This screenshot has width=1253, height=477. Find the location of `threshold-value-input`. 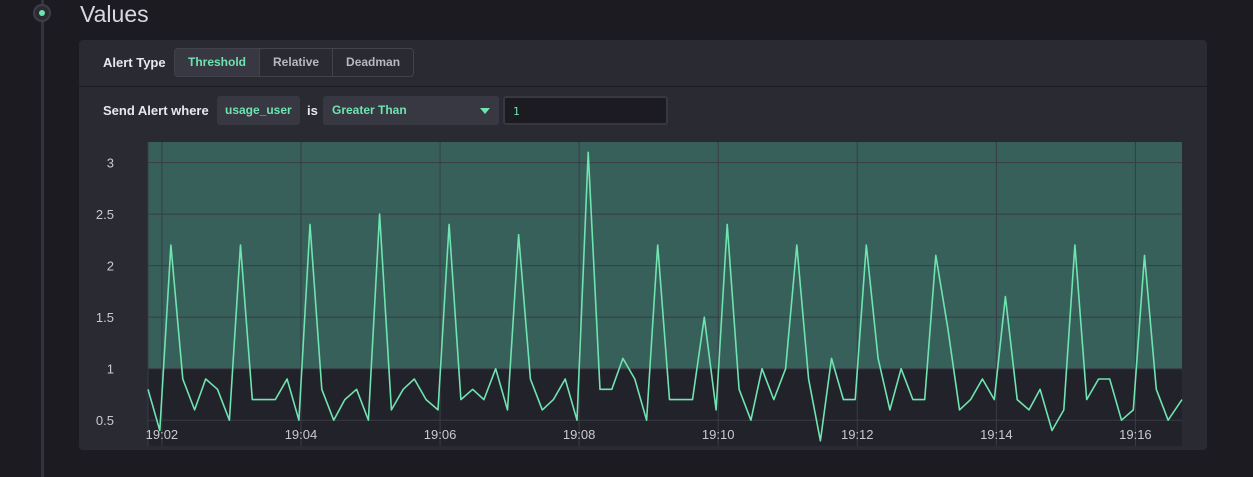

threshold-value-input is located at coordinates (585, 110).